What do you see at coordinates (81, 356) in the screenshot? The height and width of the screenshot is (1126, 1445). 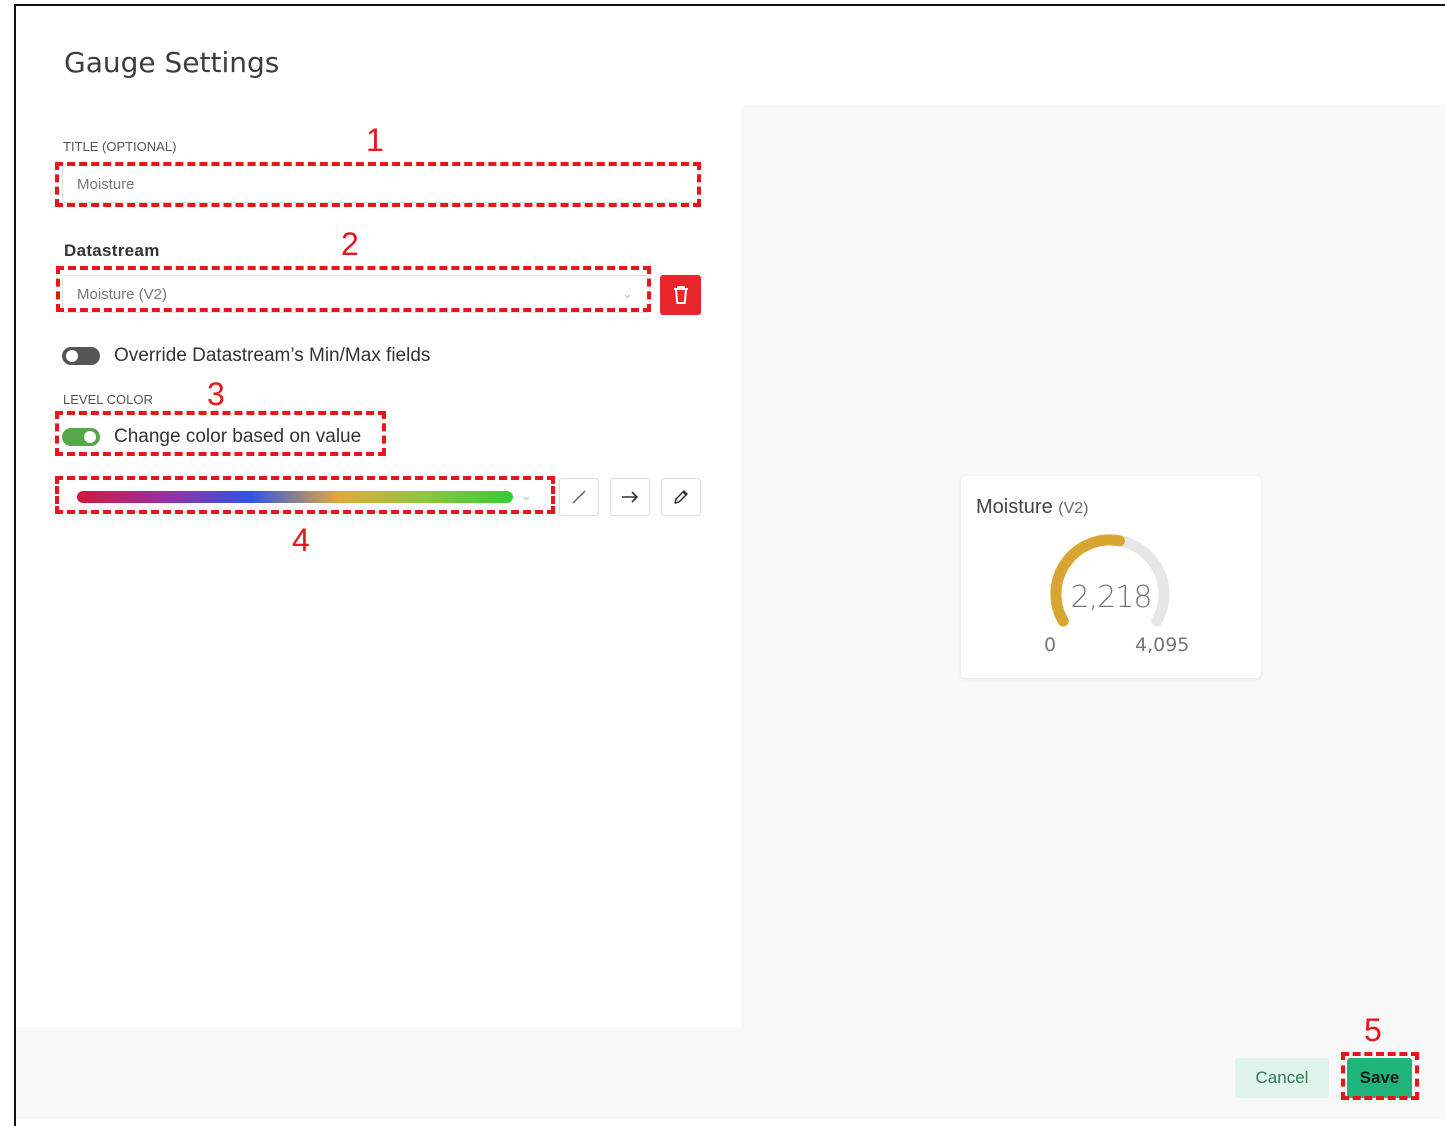 I see `override-minmax-toggle` at bounding box center [81, 356].